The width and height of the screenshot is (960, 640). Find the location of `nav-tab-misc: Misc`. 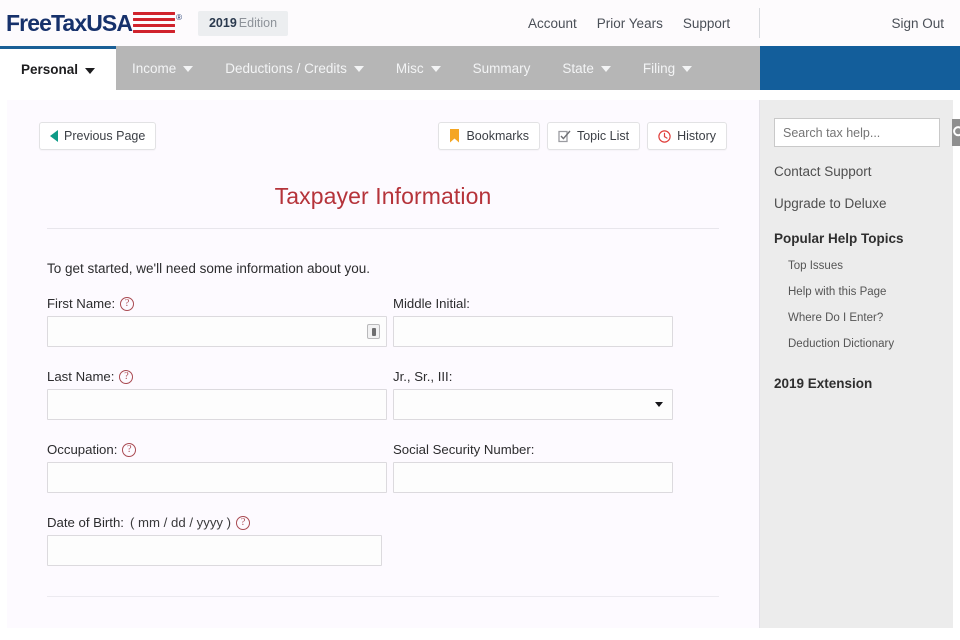

nav-tab-misc: Misc is located at coordinates (418, 68).